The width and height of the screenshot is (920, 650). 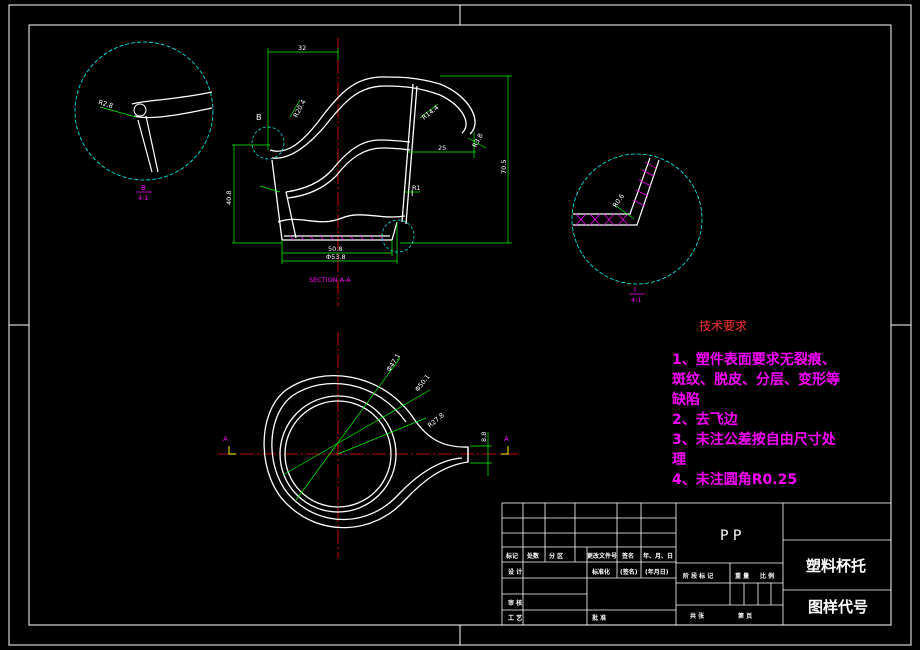 I want to click on dim-right-width: 25, so click(x=442, y=148).